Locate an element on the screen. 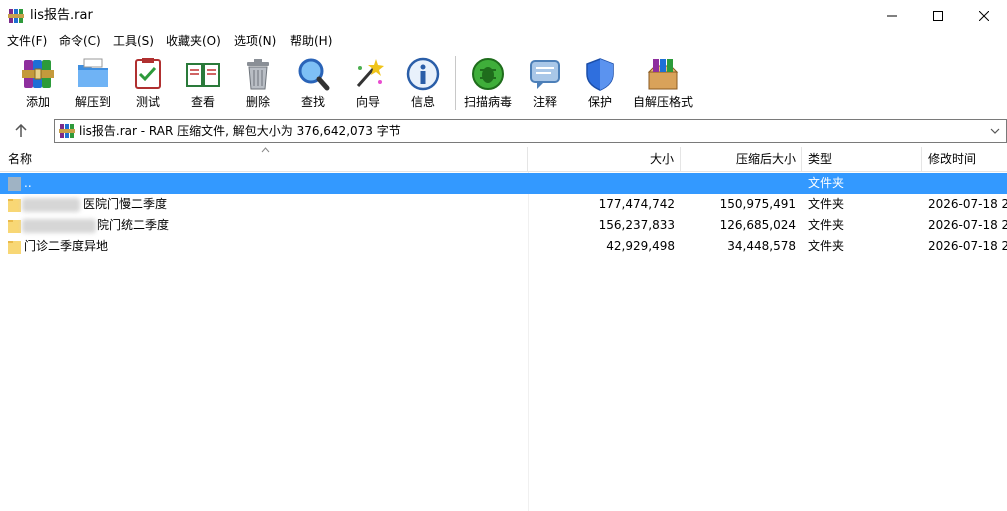 Image resolution: width=1007 pixels, height=511 pixels. view-label: 查看 is located at coordinates (202, 102).